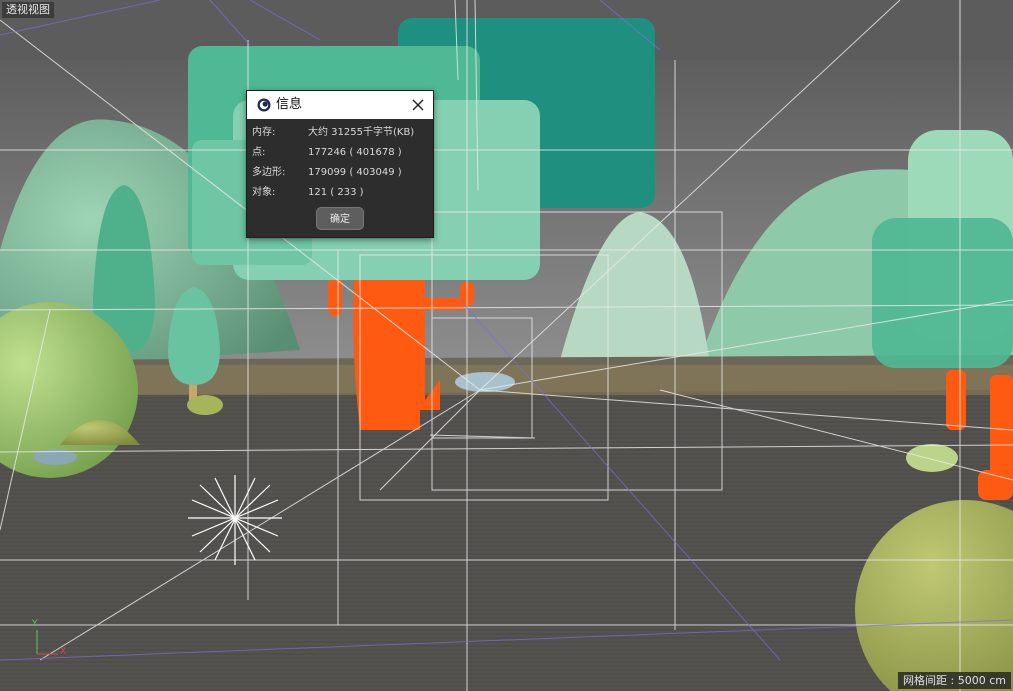 The height and width of the screenshot is (691, 1013). Describe the element at coordinates (995, 485) in the screenshot. I see `orange-right-foot` at that location.